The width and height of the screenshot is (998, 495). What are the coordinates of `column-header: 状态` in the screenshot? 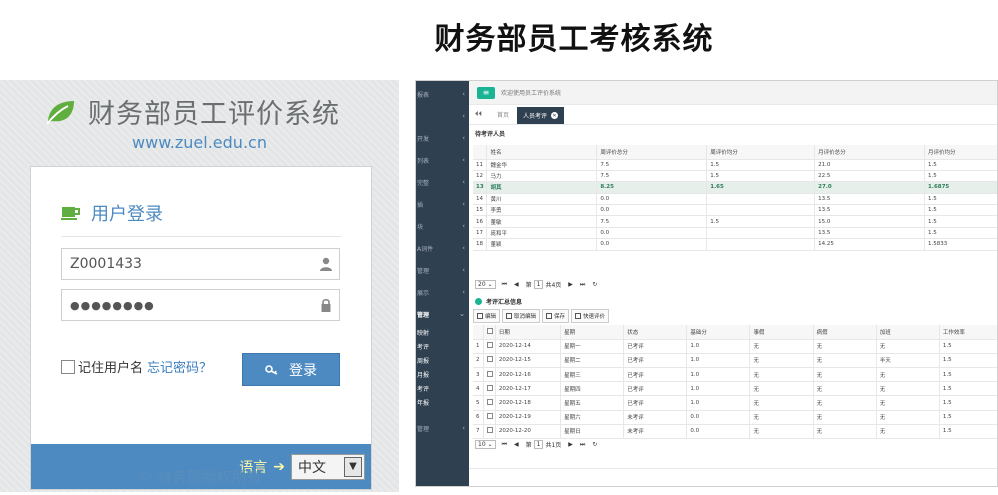 It's located at (655, 332).